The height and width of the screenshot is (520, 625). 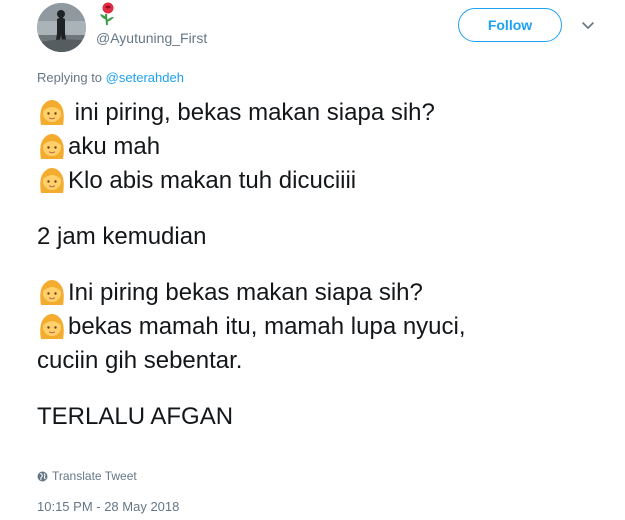 What do you see at coordinates (94, 476) in the screenshot?
I see `translate-tweet-label: Translate Tweet` at bounding box center [94, 476].